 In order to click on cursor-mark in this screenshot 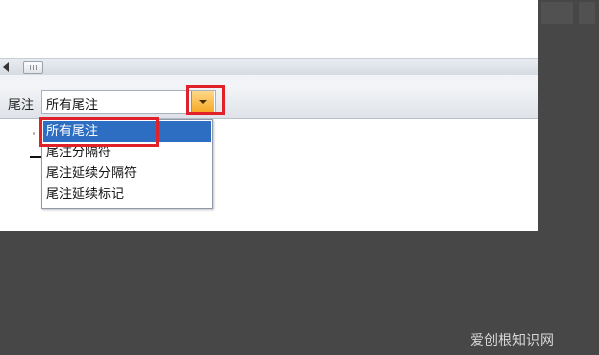, I will do `click(34, 133)`.